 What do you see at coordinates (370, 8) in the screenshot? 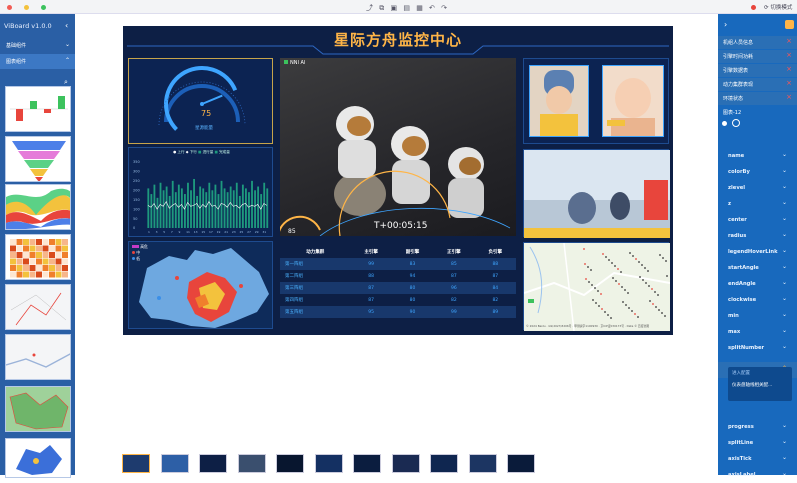
I see `export-icon: ⤴` at bounding box center [370, 8].